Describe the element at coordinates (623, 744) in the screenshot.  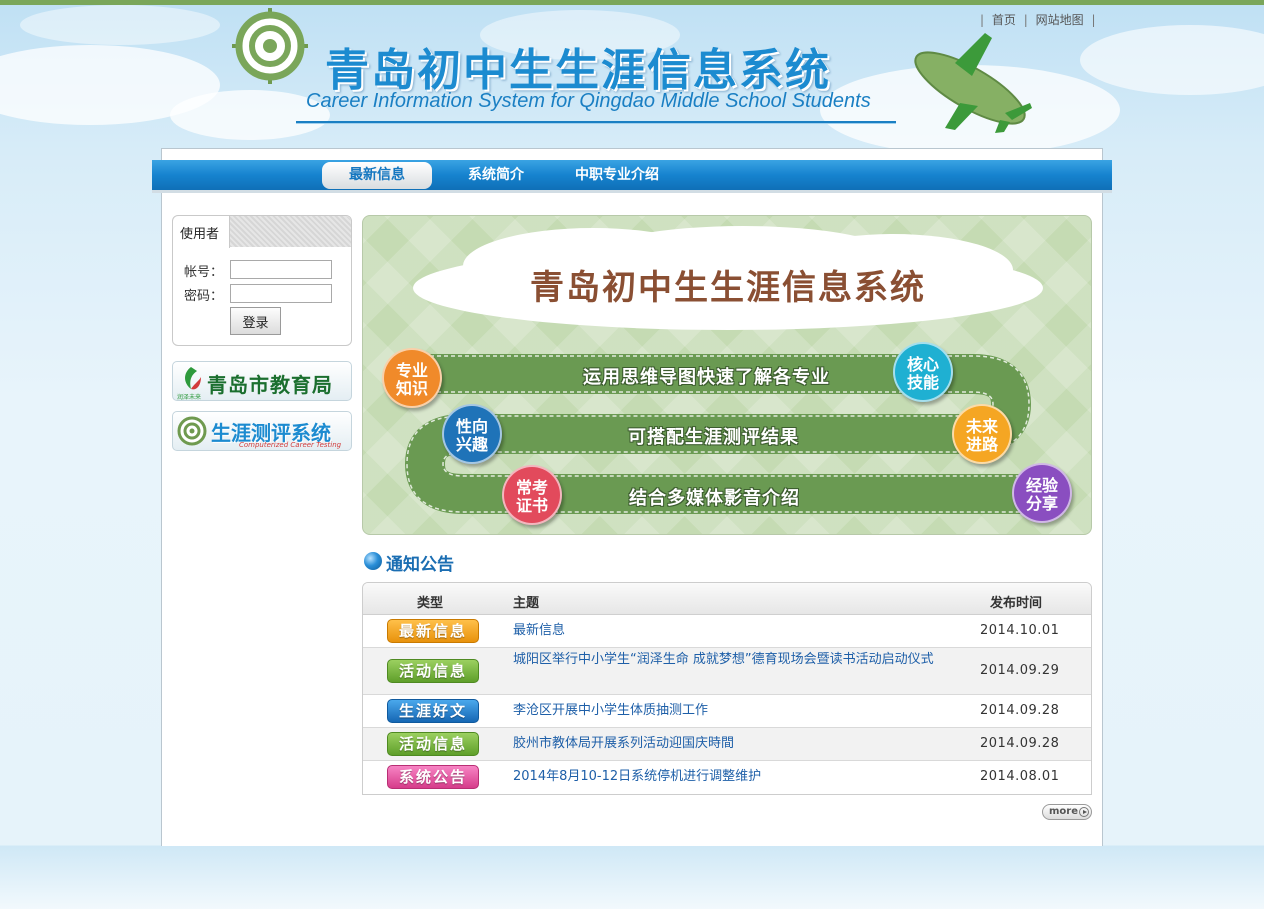
I see `notice-subject-link: 胶州市教体局开展系列活动迎国庆時間` at that location.